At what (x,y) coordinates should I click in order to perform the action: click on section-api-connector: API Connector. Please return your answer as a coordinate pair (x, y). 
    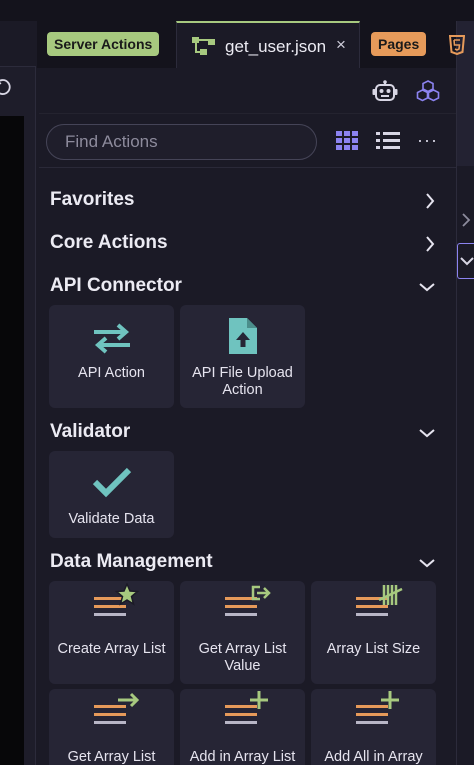
    Looking at the image, I should click on (242, 288).